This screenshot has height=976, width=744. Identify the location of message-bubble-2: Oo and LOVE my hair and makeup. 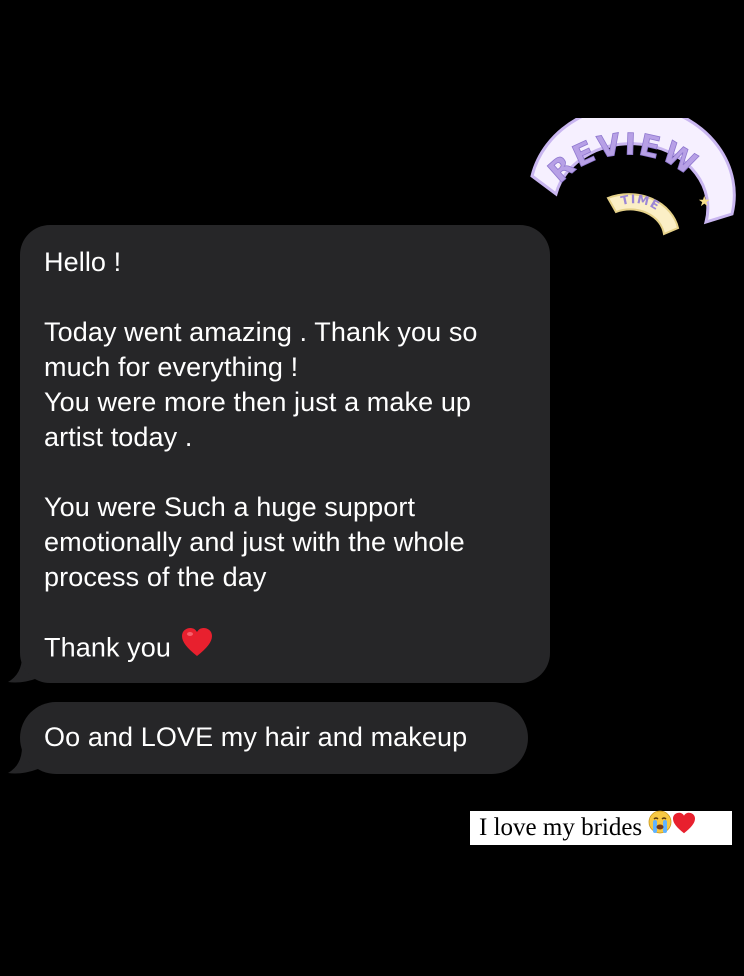
(274, 738).